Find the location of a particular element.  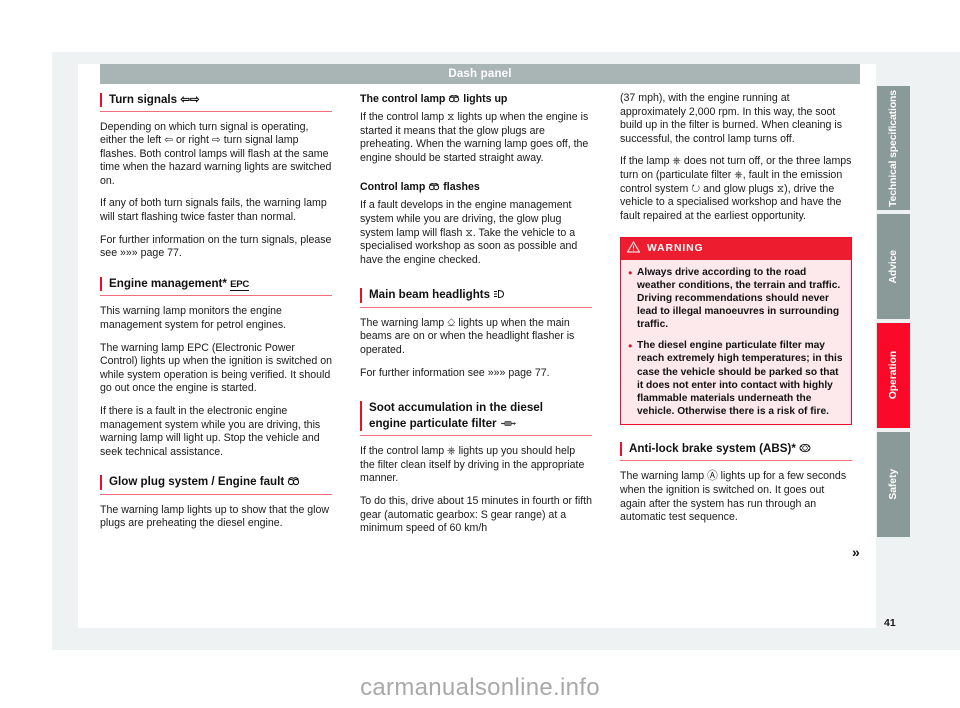

tab-label: Technical specifications is located at coordinates (893, 148).